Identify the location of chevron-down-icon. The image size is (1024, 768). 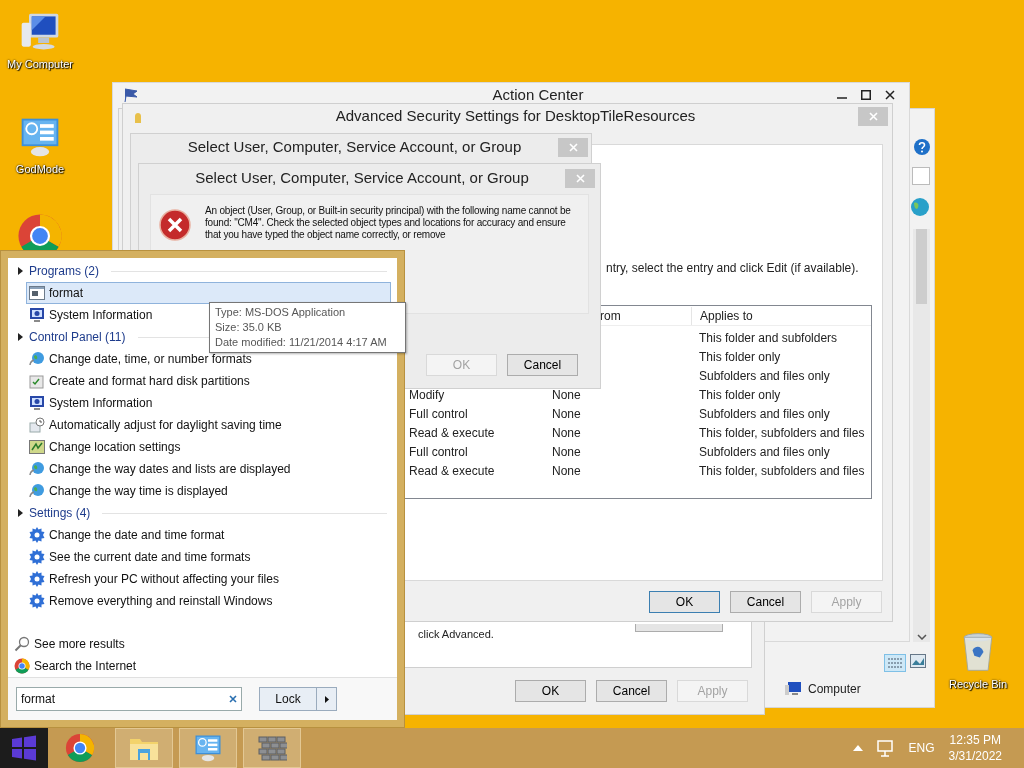
(921, 637).